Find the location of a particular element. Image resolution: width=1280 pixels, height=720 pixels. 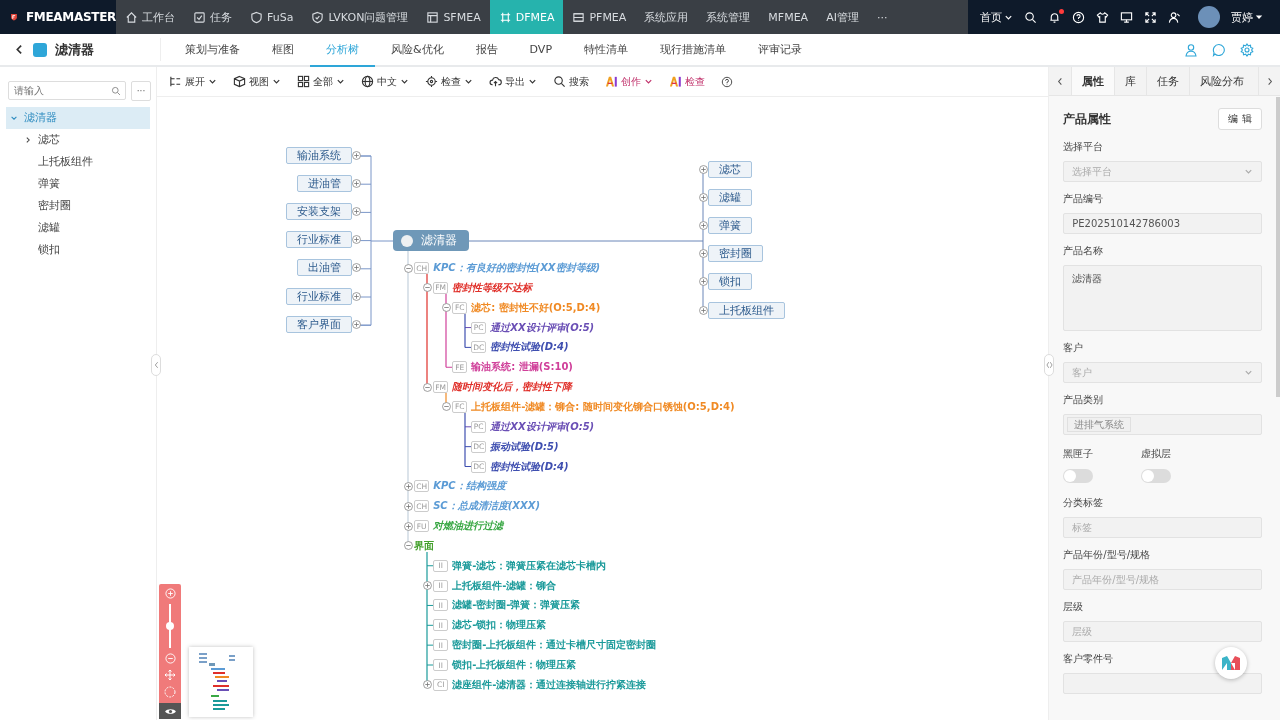

fit-icon is located at coordinates (170, 692).